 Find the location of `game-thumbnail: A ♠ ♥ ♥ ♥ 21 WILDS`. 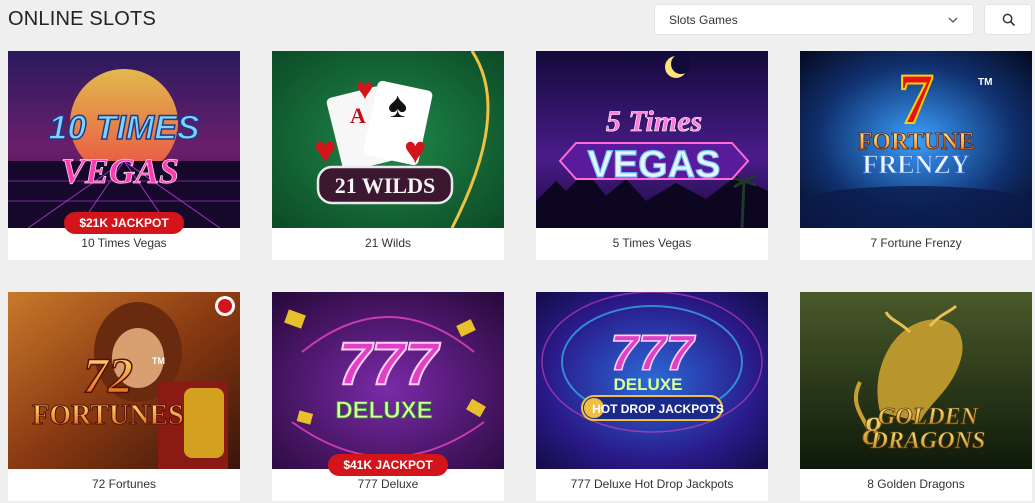

game-thumbnail: A ♠ ♥ ♥ ♥ 21 WILDS is located at coordinates (388, 139).